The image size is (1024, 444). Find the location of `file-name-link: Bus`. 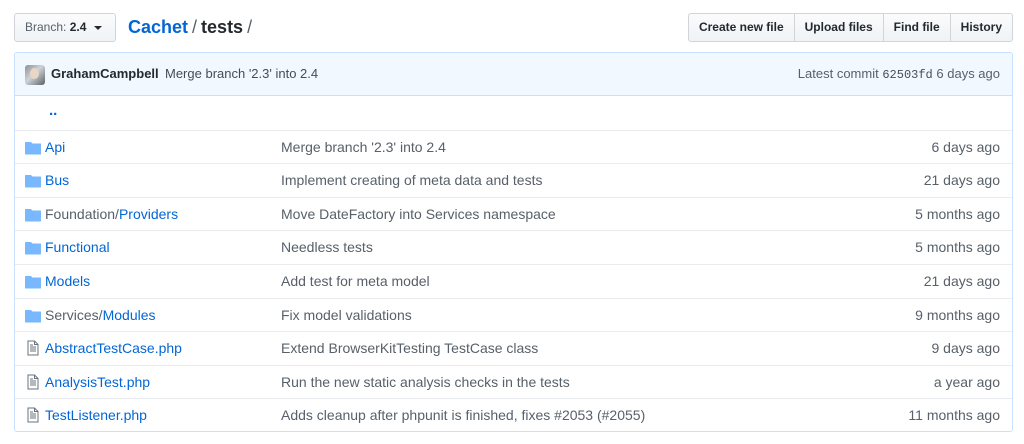

file-name-link: Bus is located at coordinates (57, 180).